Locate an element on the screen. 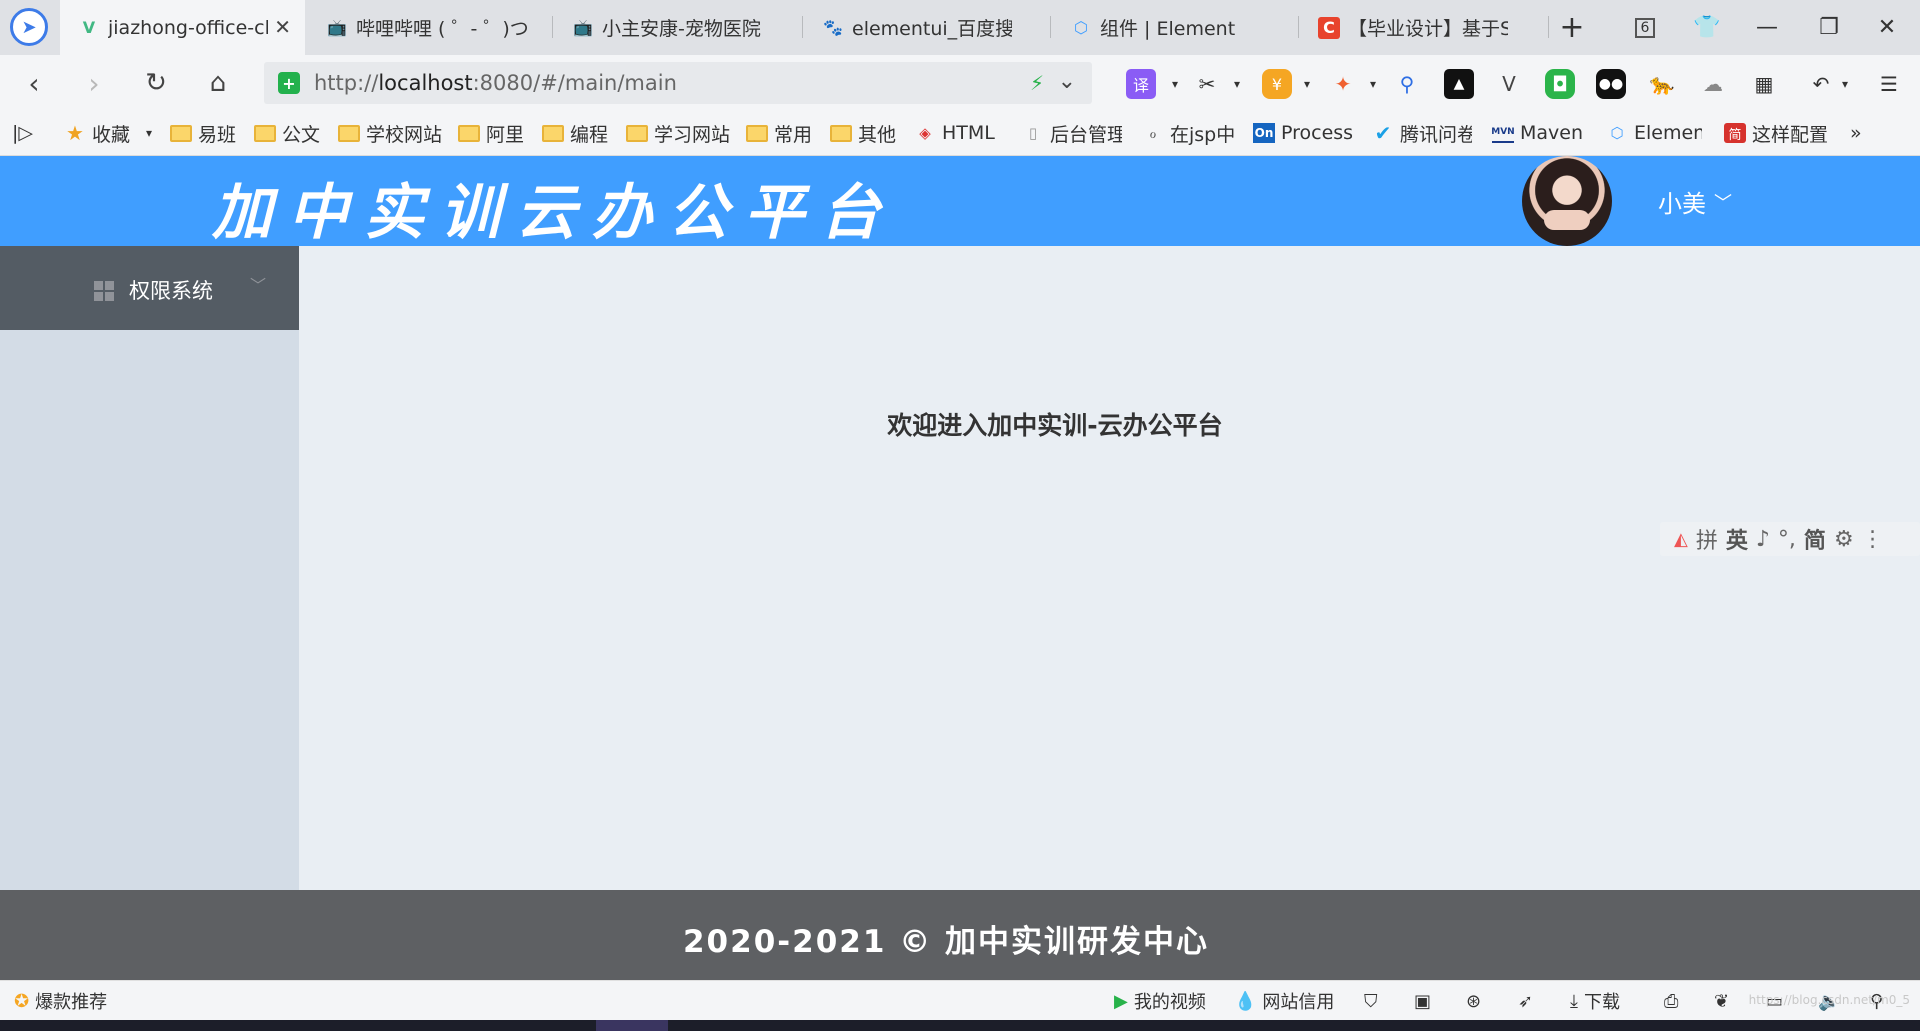  more-bookmarks-button: » is located at coordinates (1856, 133).